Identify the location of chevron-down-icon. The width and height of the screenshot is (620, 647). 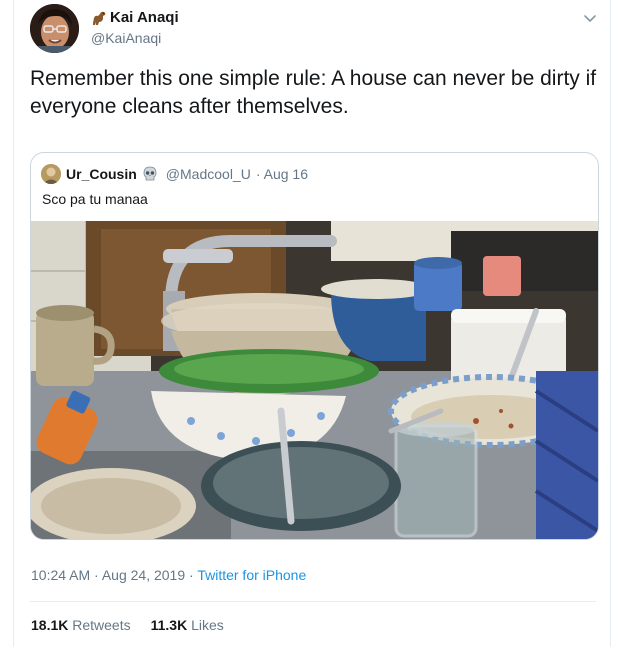
(590, 18).